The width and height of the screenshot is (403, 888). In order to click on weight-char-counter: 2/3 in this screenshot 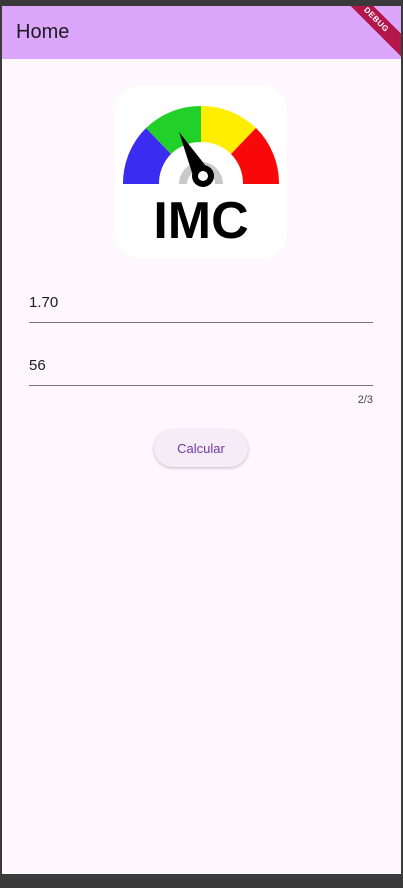, I will do `click(365, 400)`.